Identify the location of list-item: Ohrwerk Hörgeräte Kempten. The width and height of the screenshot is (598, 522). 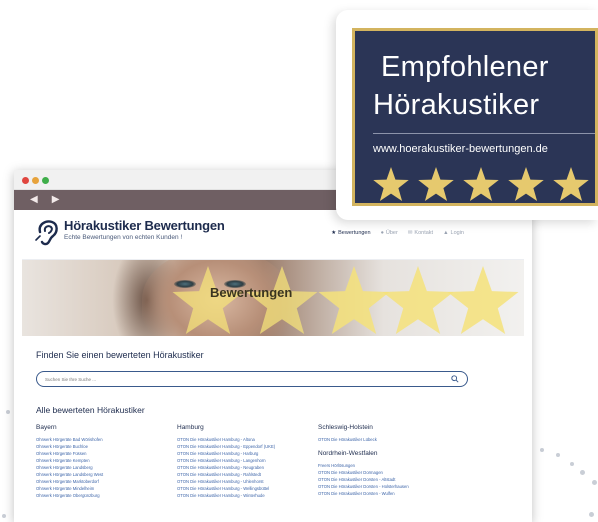
(69, 460).